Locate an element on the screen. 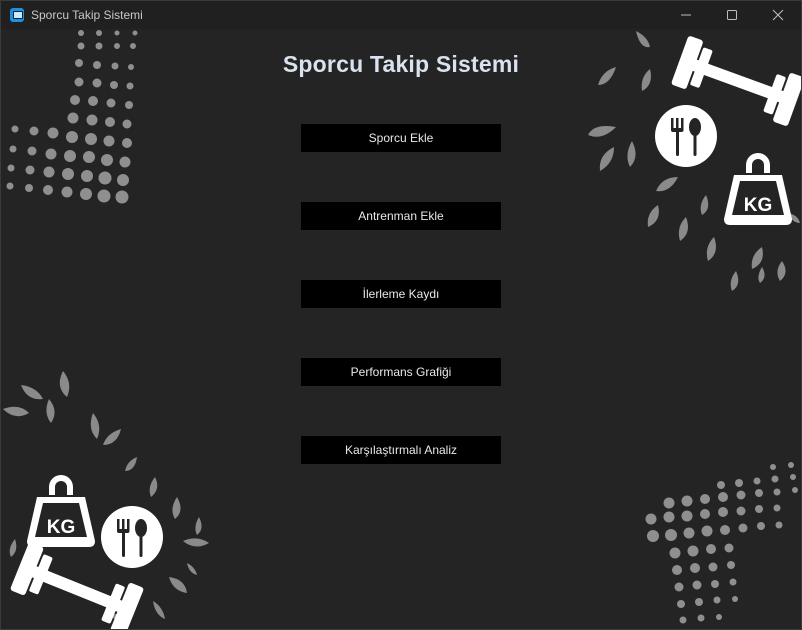 Image resolution: width=802 pixels, height=630 pixels. performance-chart-button: Performans Grafiği is located at coordinates (401, 372).